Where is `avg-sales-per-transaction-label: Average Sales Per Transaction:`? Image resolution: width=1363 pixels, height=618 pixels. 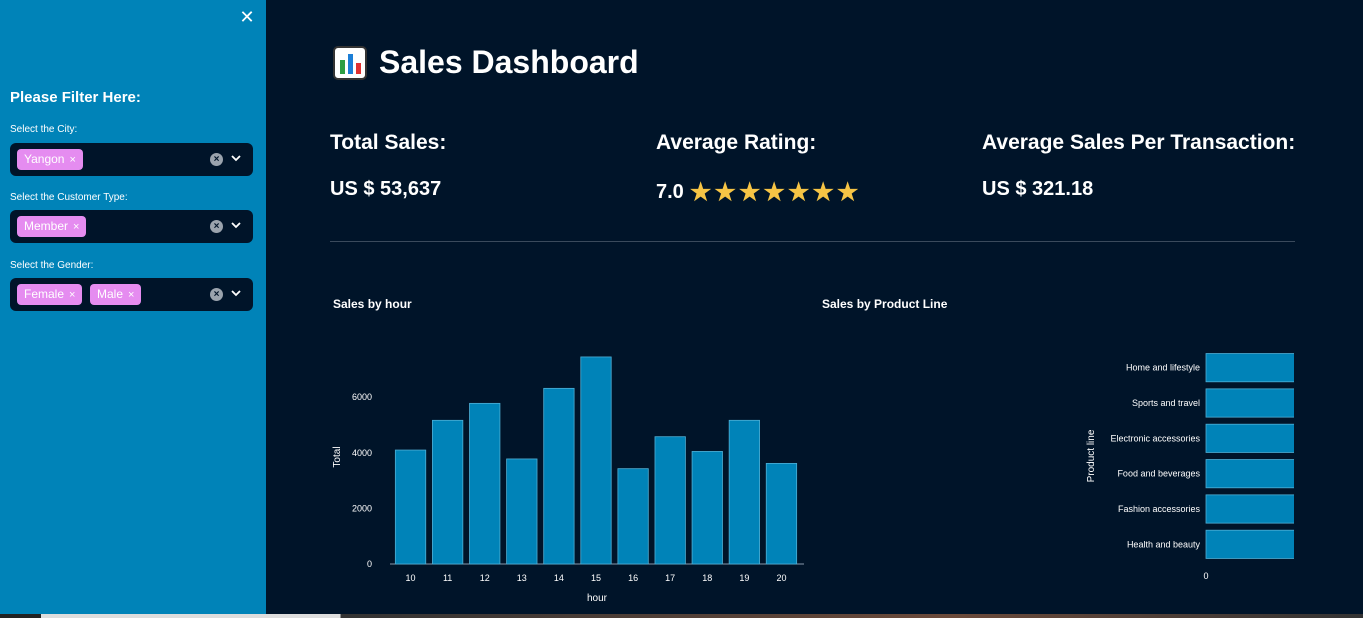
avg-sales-per-transaction-label: Average Sales Per Transaction: is located at coordinates (1139, 142).